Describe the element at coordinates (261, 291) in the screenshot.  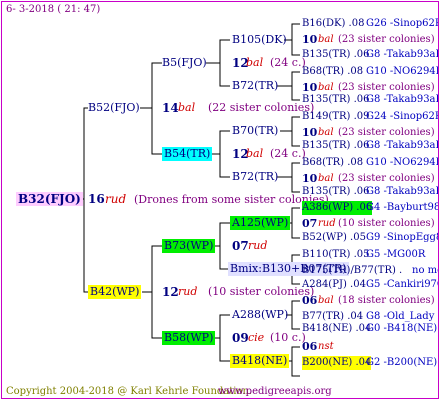
I see `dam-note: (10 sister colonies)` at that location.